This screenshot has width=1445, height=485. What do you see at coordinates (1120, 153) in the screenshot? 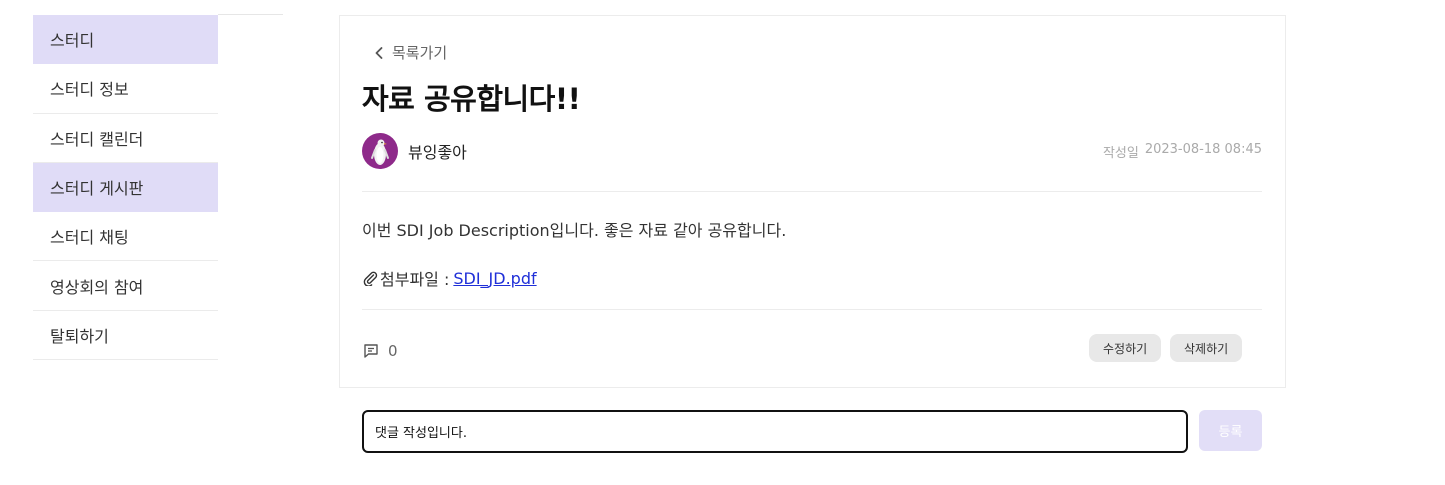
I see `date-label: 작성일` at bounding box center [1120, 153].